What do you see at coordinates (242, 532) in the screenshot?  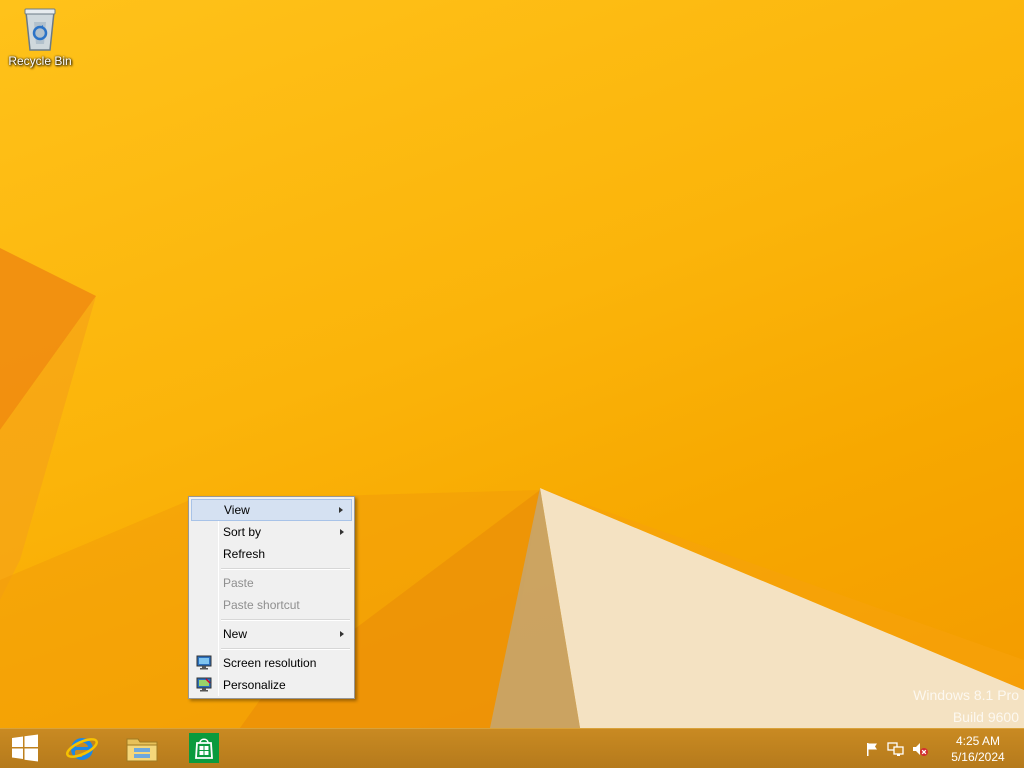 I see `menu-item-label: Sort by` at bounding box center [242, 532].